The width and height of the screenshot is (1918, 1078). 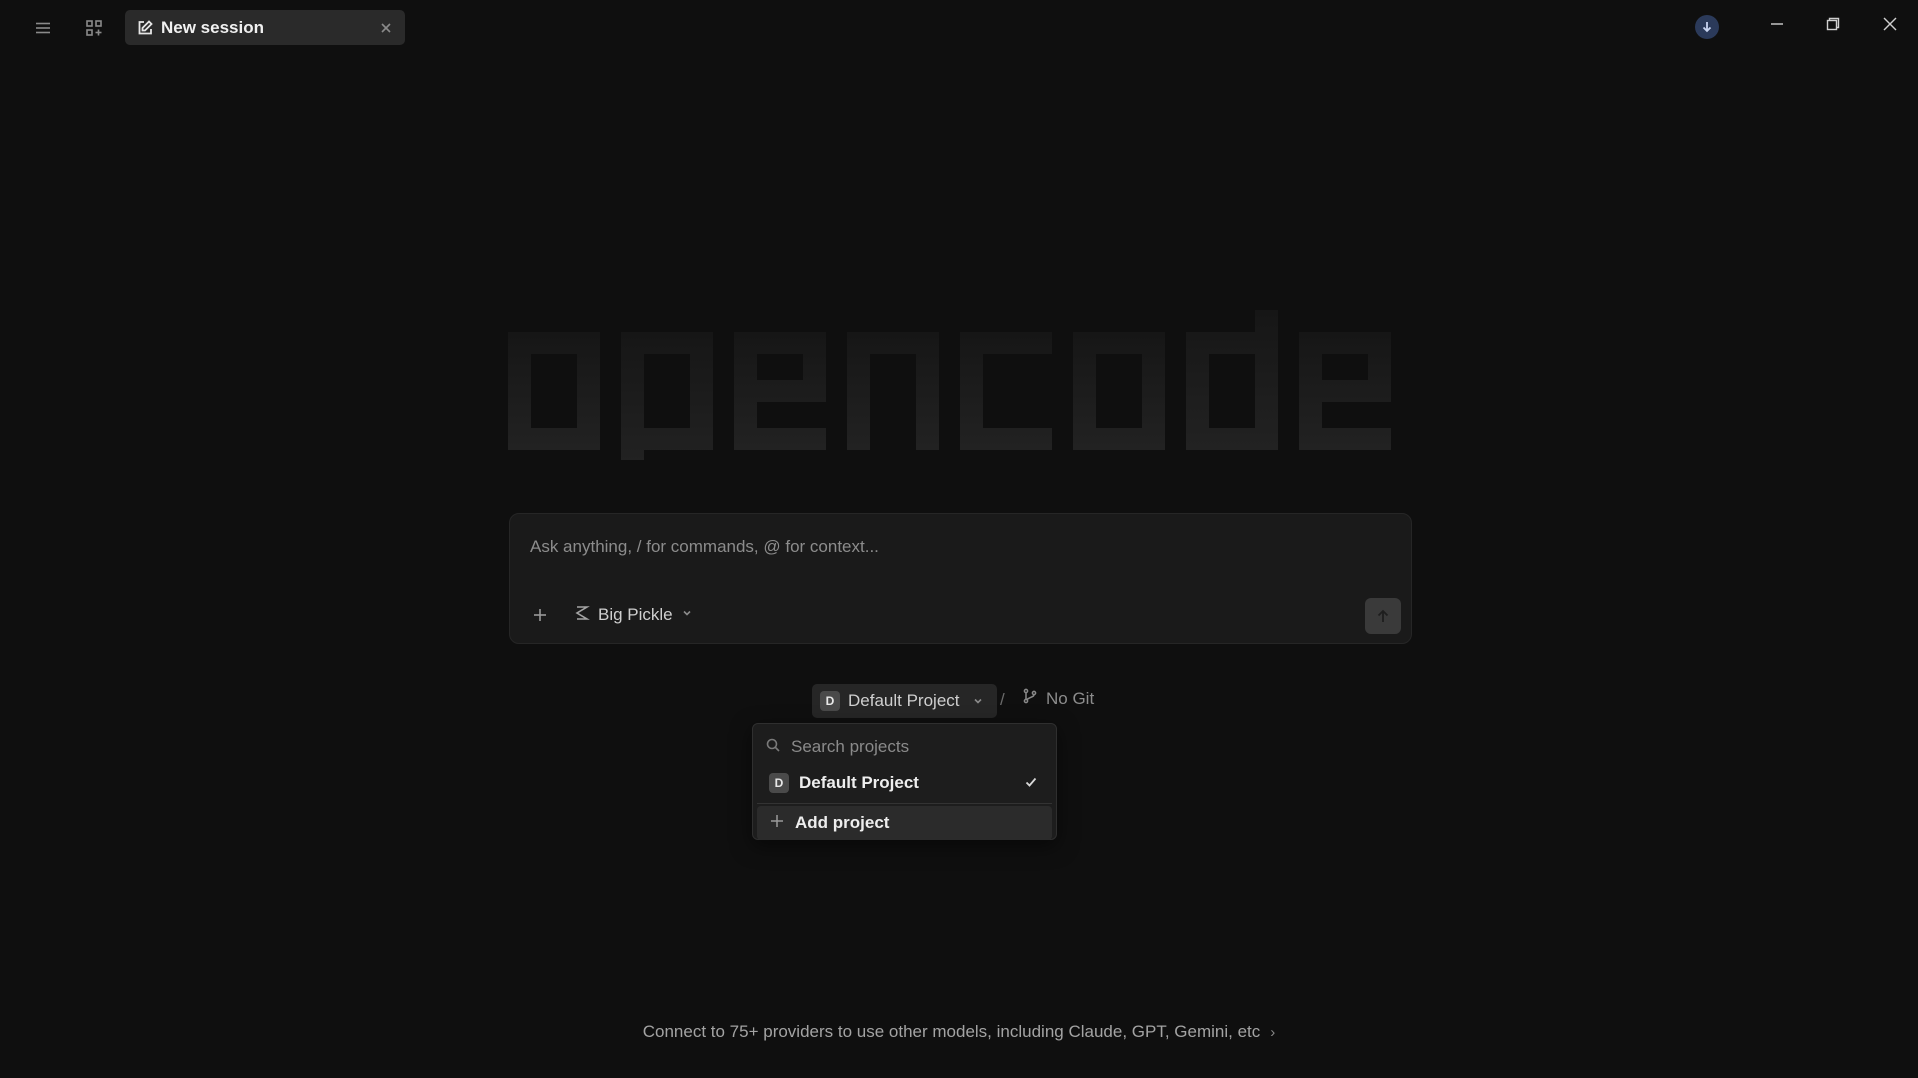 What do you see at coordinates (265, 27) in the screenshot?
I see `tab-new-session: New session` at bounding box center [265, 27].